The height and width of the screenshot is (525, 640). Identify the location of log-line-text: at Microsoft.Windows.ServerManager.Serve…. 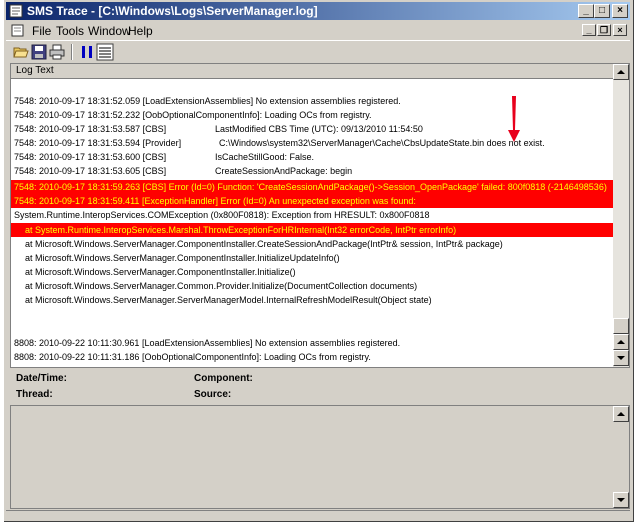
(228, 300).